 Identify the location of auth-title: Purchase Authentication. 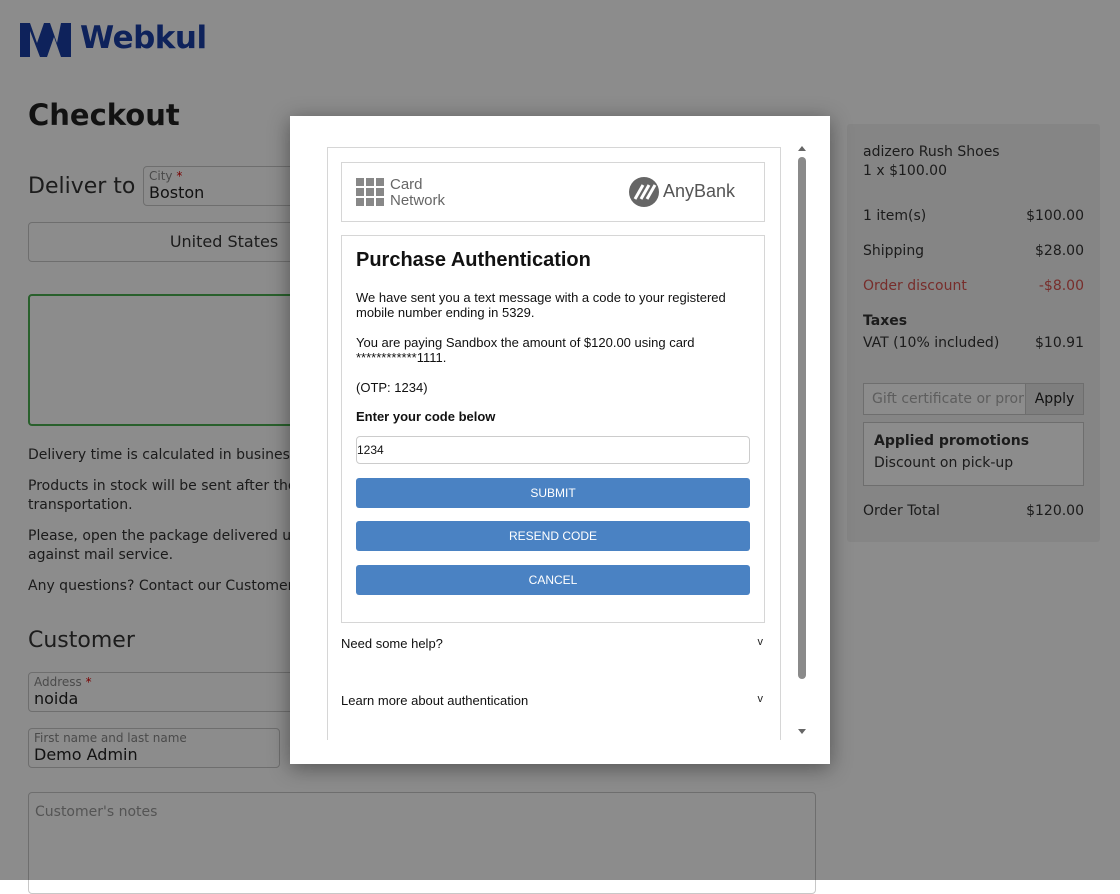
(473, 260).